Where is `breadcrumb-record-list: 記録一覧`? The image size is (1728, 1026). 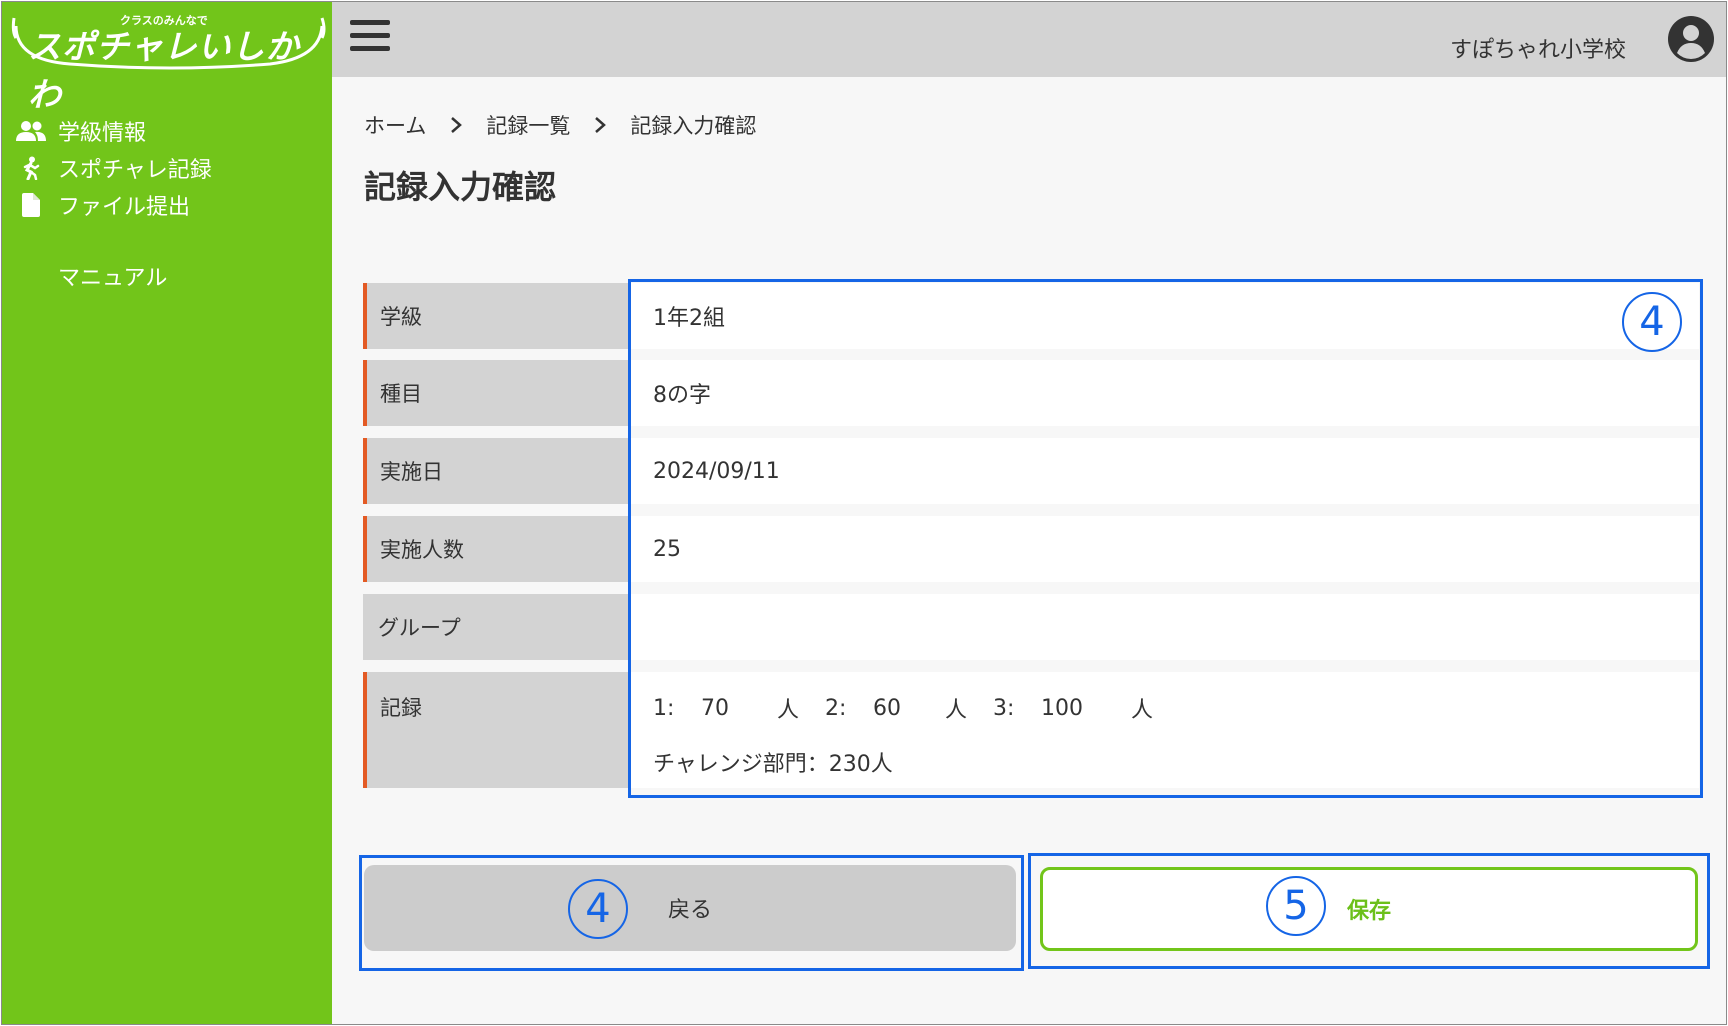 breadcrumb-record-list: 記録一覧 is located at coordinates (528, 125).